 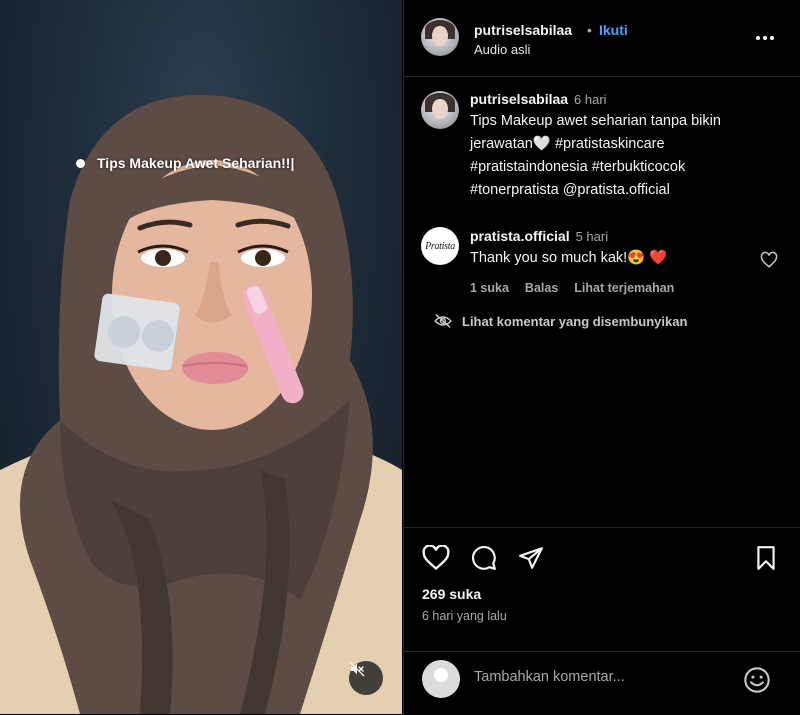 I want to click on audio-label: Audio asli, so click(x=502, y=49).